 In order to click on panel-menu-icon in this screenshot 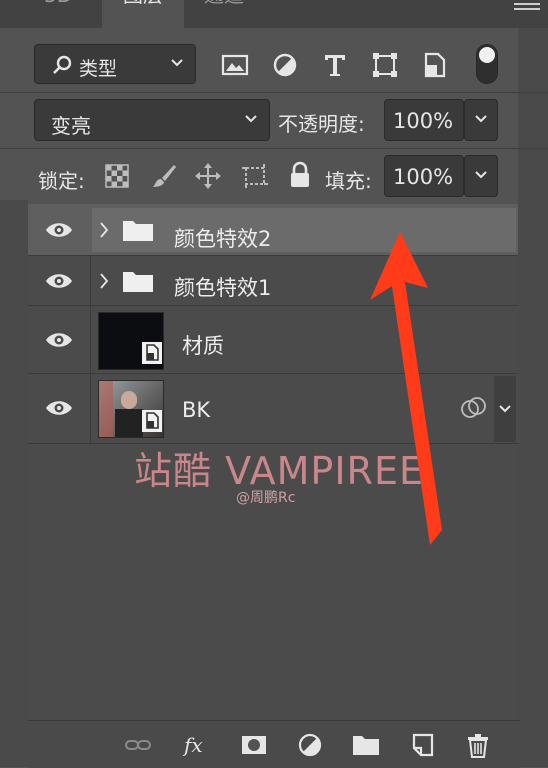, I will do `click(527, 6)`.